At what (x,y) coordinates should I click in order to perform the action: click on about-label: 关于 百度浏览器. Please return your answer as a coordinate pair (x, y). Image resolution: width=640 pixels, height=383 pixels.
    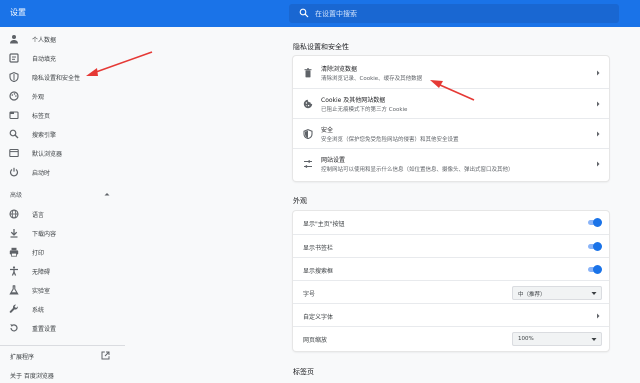
    Looking at the image, I should click on (32, 376).